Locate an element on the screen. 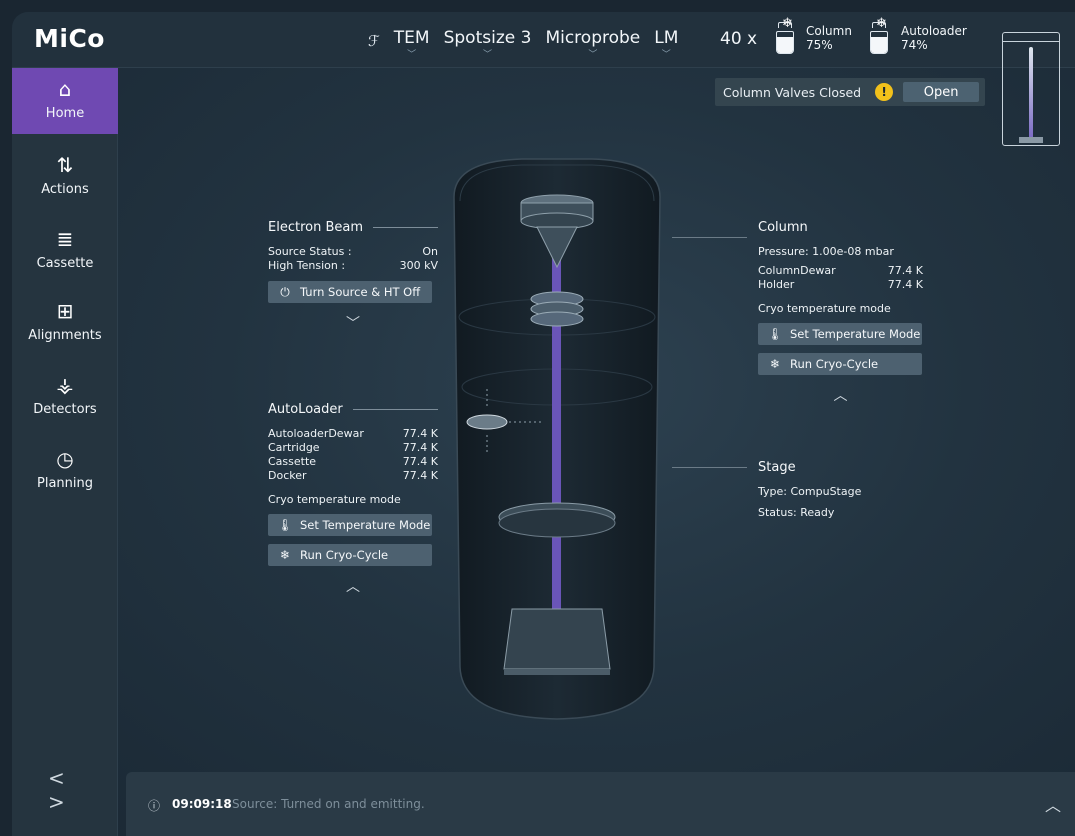  sidebar-item-planning: ◷ Planning is located at coordinates (65, 471).